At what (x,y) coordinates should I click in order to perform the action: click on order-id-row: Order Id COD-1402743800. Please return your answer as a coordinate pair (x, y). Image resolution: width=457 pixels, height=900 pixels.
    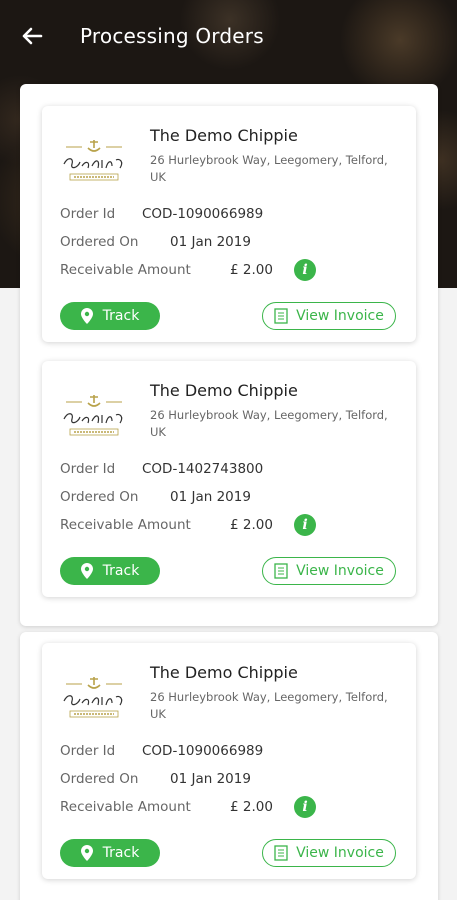
    Looking at the image, I should click on (161, 469).